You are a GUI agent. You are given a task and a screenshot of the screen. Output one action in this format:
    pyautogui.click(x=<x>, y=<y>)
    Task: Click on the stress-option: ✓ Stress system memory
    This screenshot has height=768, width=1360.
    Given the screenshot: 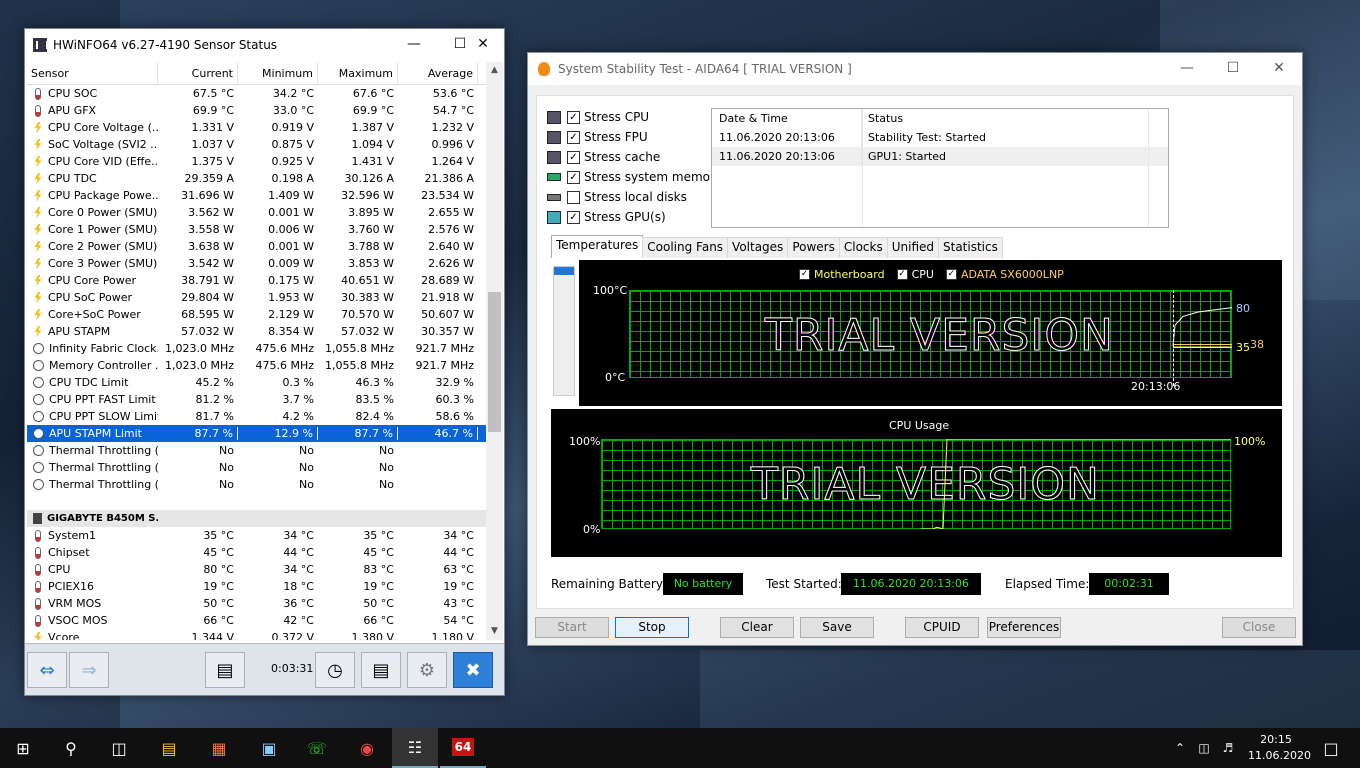 What is the action you would take?
    pyautogui.click(x=634, y=177)
    